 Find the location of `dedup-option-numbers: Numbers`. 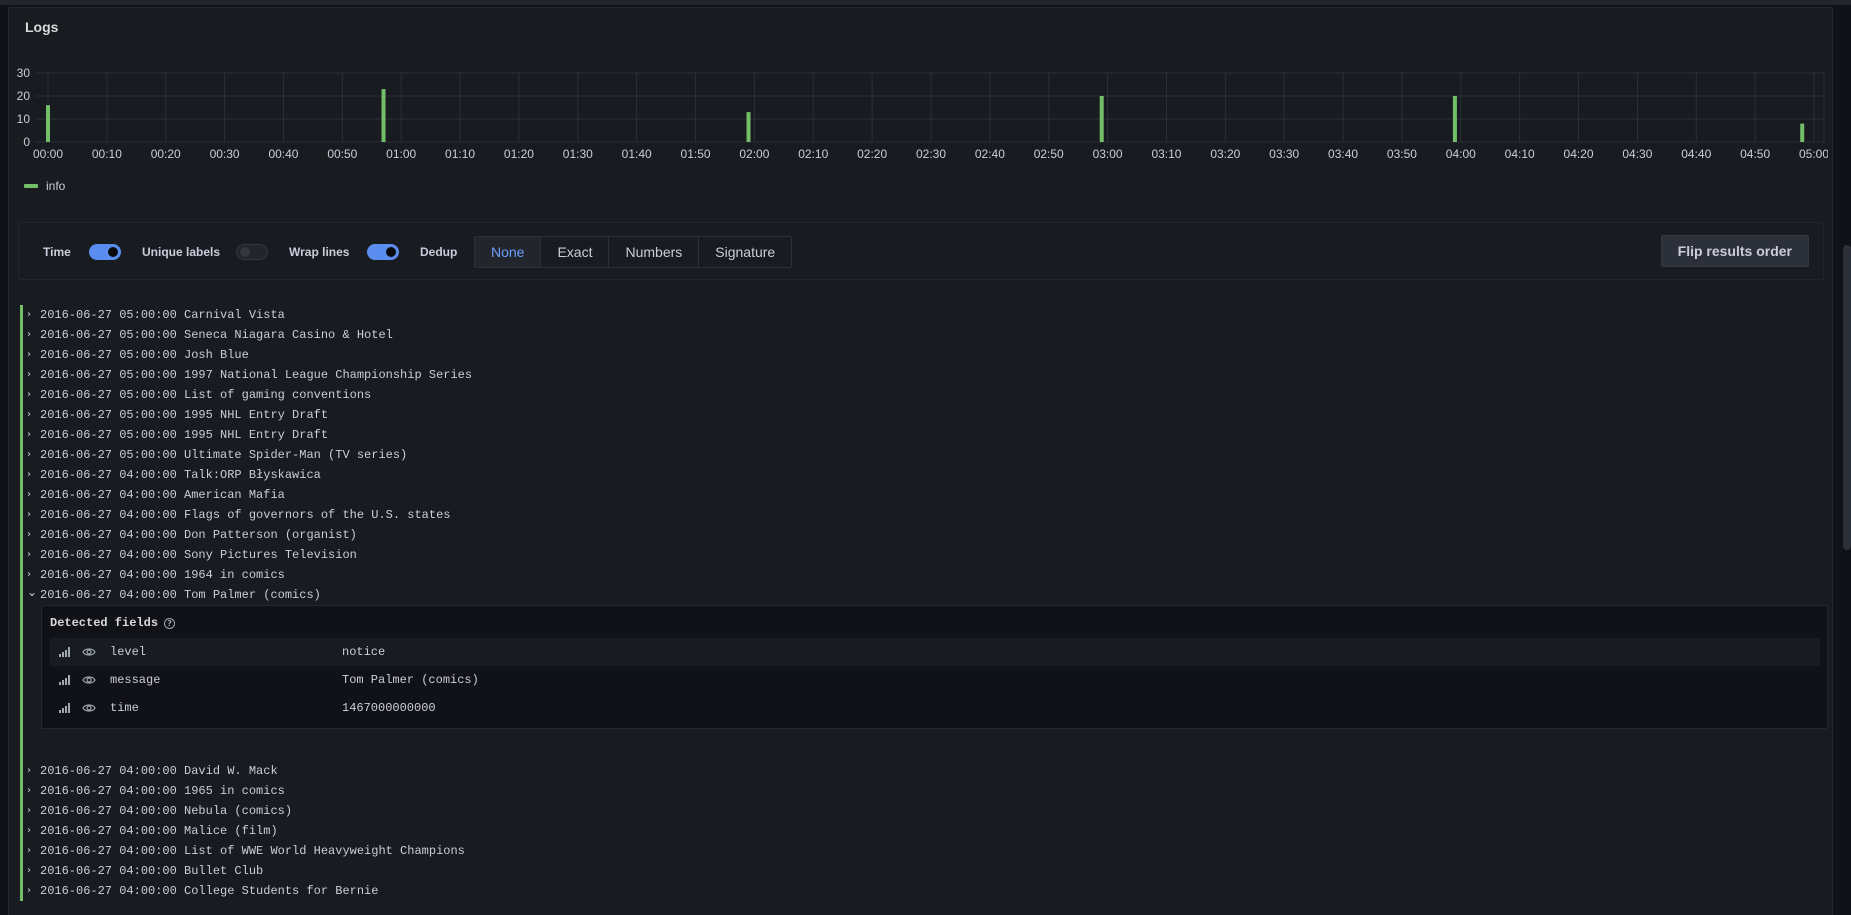

dedup-option-numbers: Numbers is located at coordinates (654, 252).